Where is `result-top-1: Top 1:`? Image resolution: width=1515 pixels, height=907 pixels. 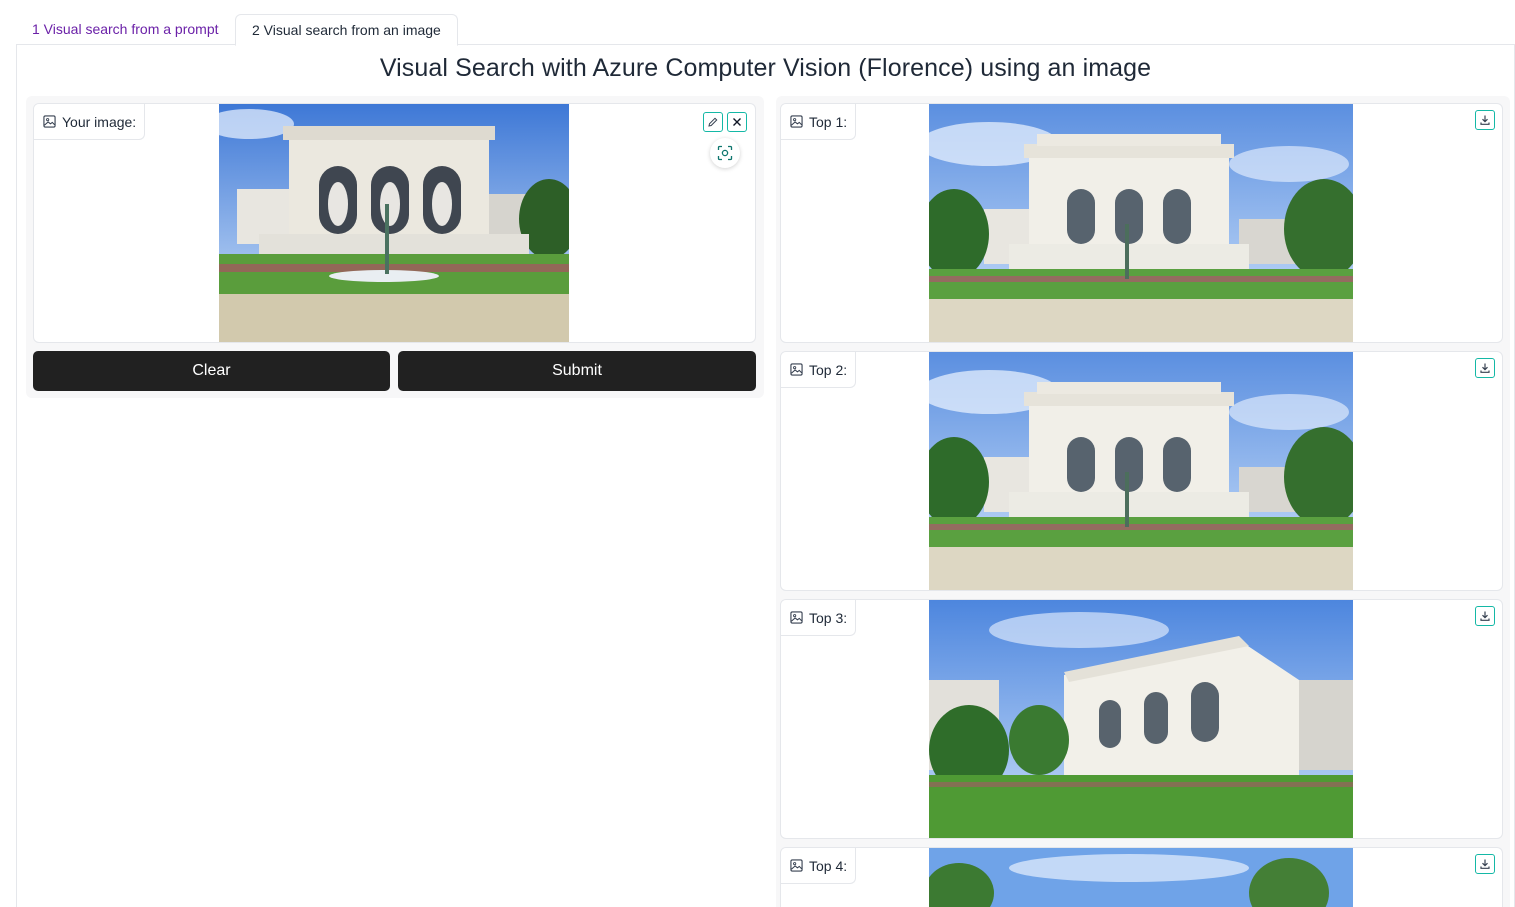 result-top-1: Top 1: is located at coordinates (1141, 223).